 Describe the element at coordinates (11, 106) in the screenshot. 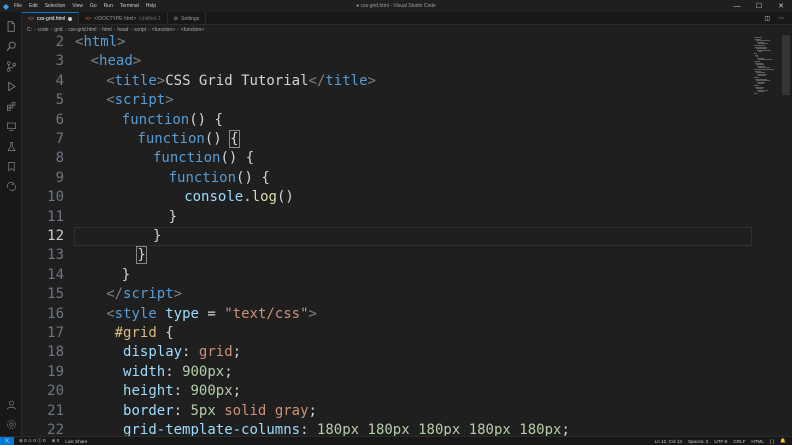

I see `extensions-icon` at that location.